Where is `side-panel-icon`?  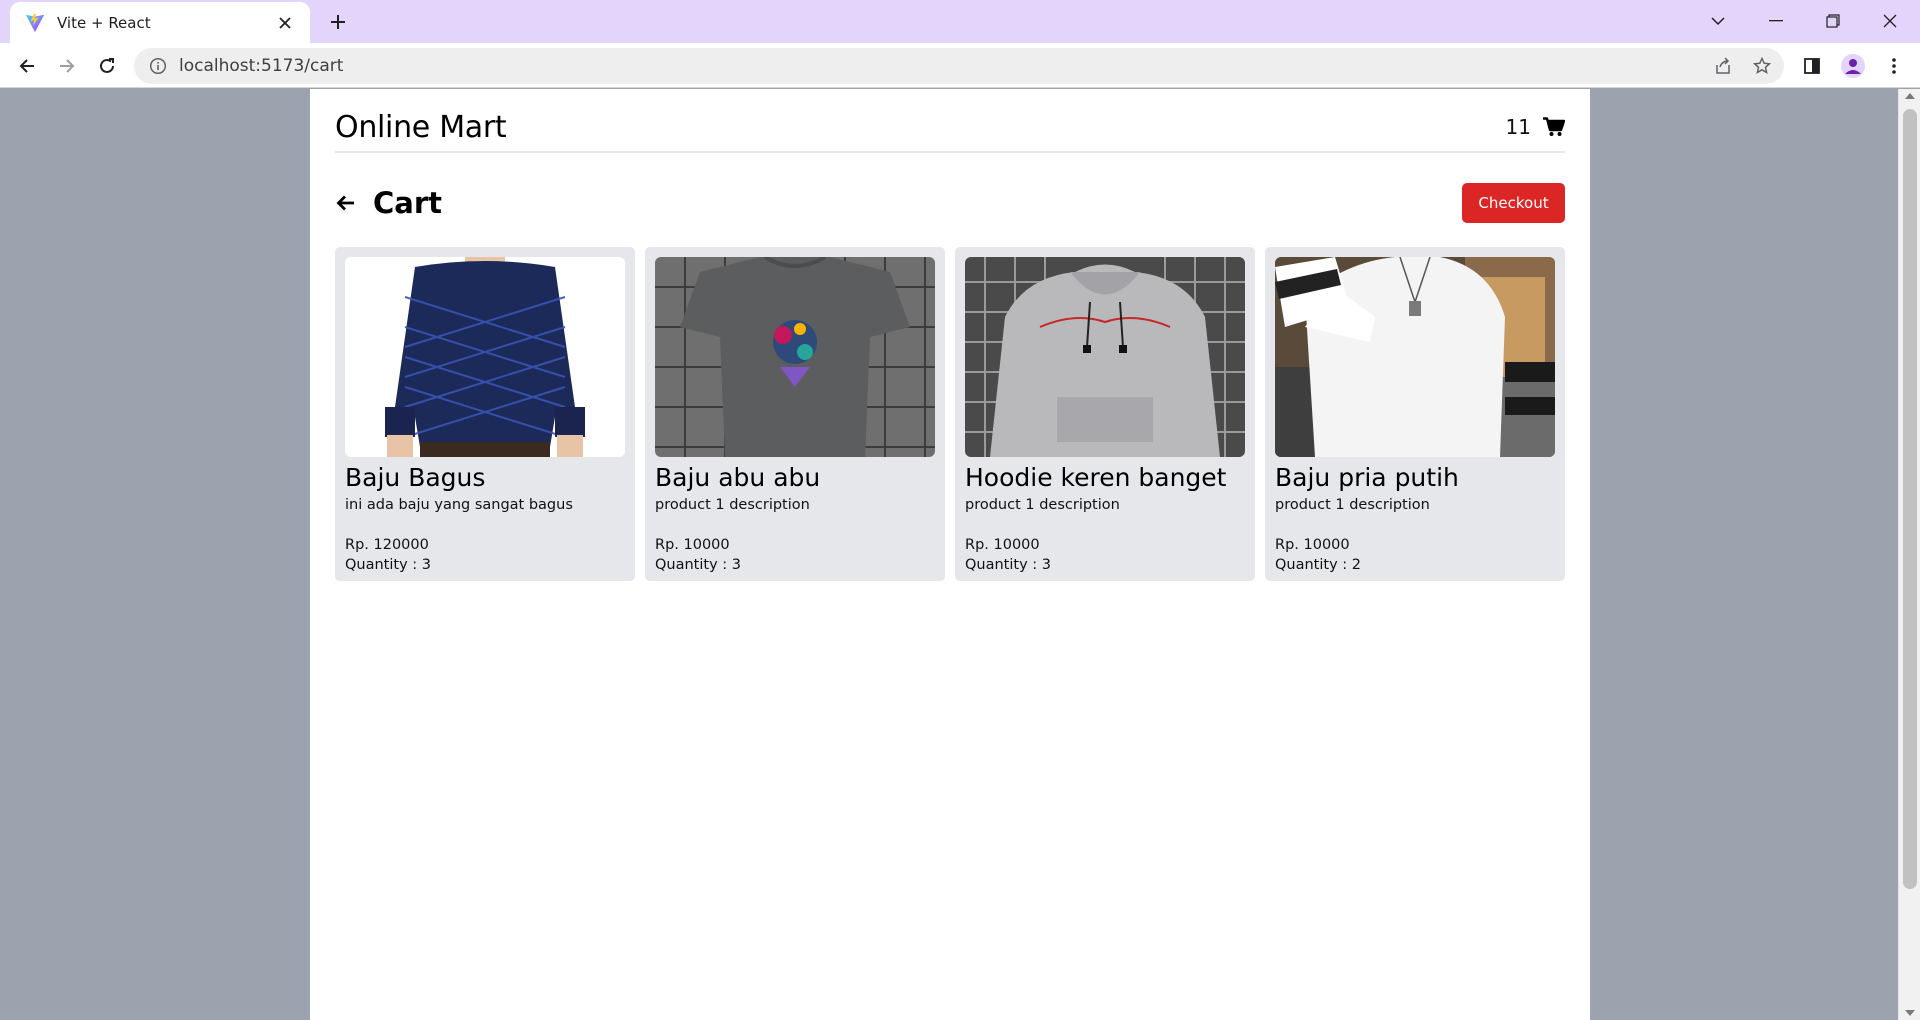 side-panel-icon is located at coordinates (1812, 66).